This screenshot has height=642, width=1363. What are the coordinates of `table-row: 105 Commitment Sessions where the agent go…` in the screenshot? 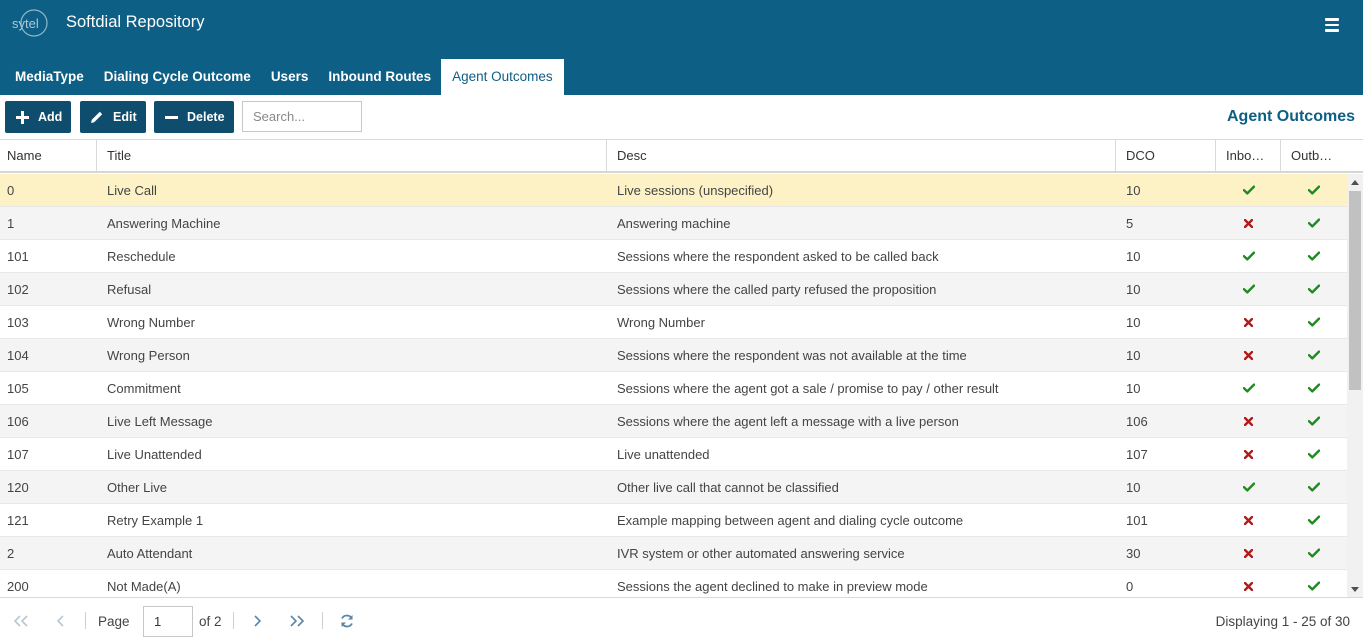 It's located at (673, 388).